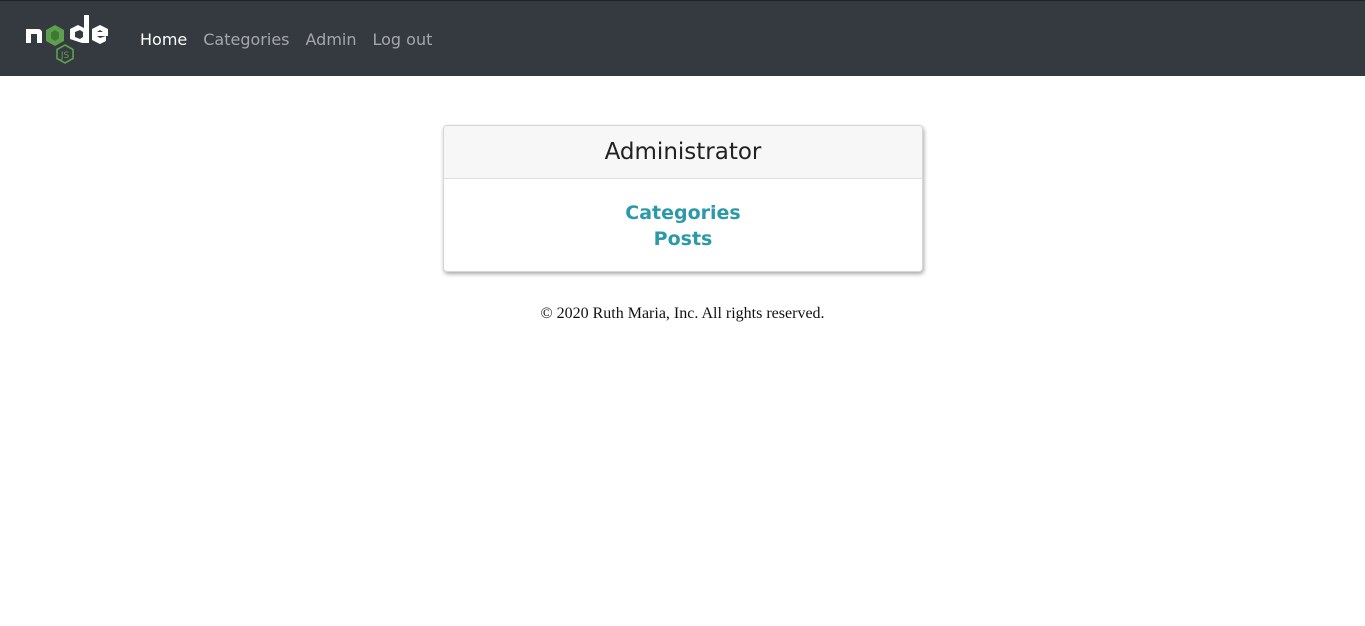 The image size is (1365, 626). What do you see at coordinates (331, 39) in the screenshot?
I see `nav-link-admin: Admin` at bounding box center [331, 39].